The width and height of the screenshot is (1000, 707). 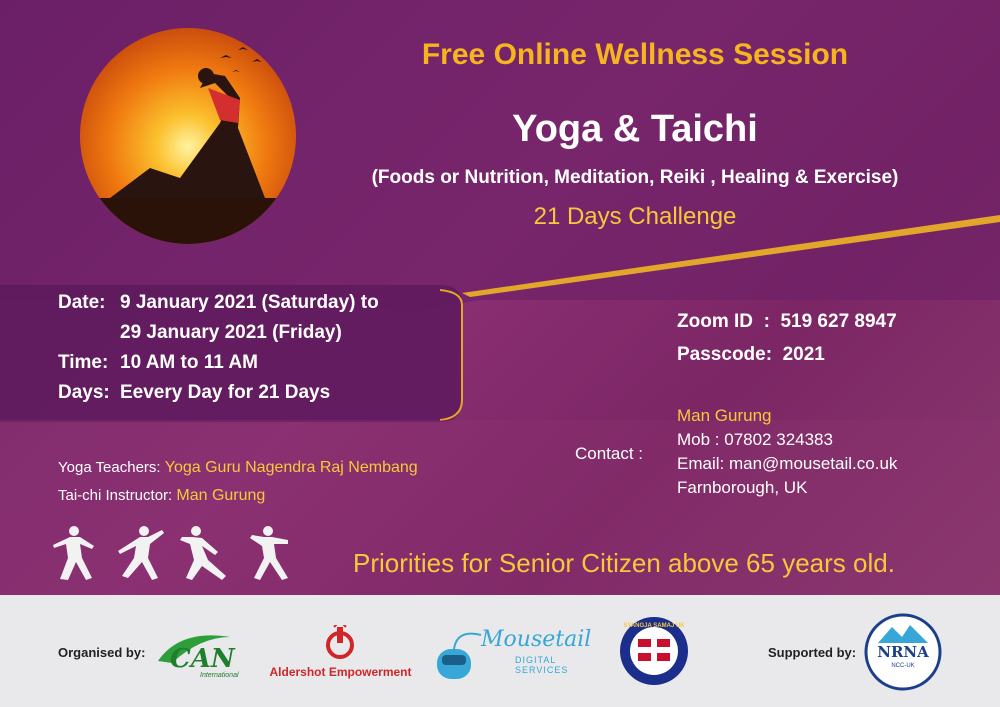 What do you see at coordinates (109, 467) in the screenshot?
I see `yoga-teacher-label: Yoga Teachers:` at bounding box center [109, 467].